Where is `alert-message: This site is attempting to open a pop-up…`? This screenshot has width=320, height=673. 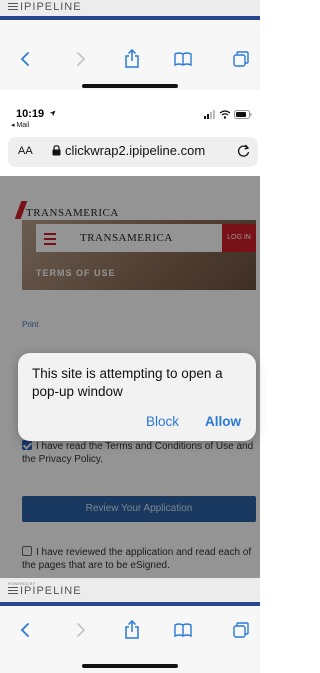
alert-message: This site is attempting to open a pop-up… is located at coordinates (127, 382).